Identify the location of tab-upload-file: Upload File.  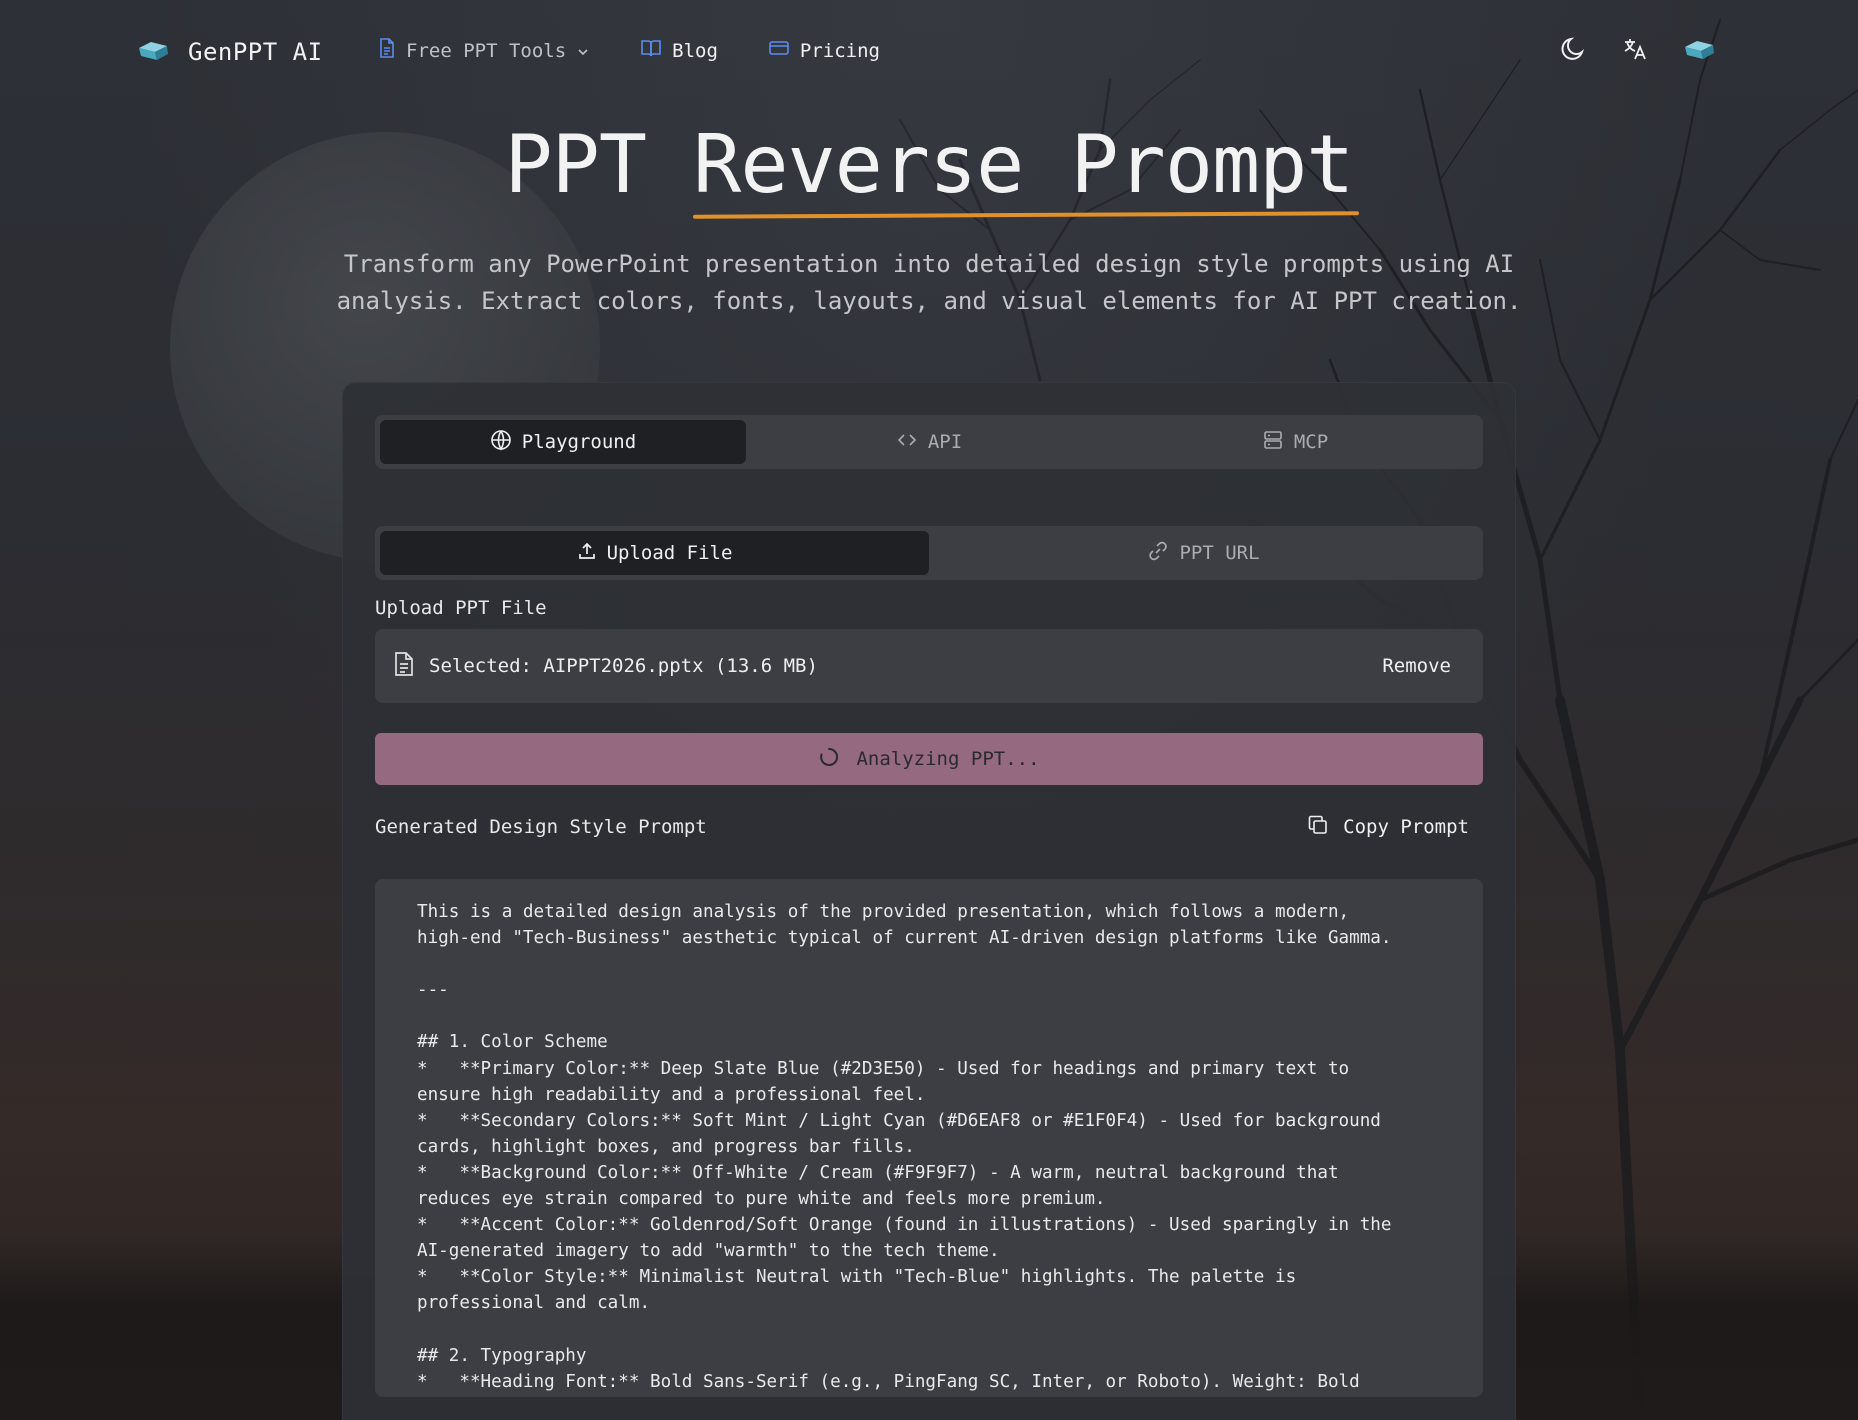
(654, 553).